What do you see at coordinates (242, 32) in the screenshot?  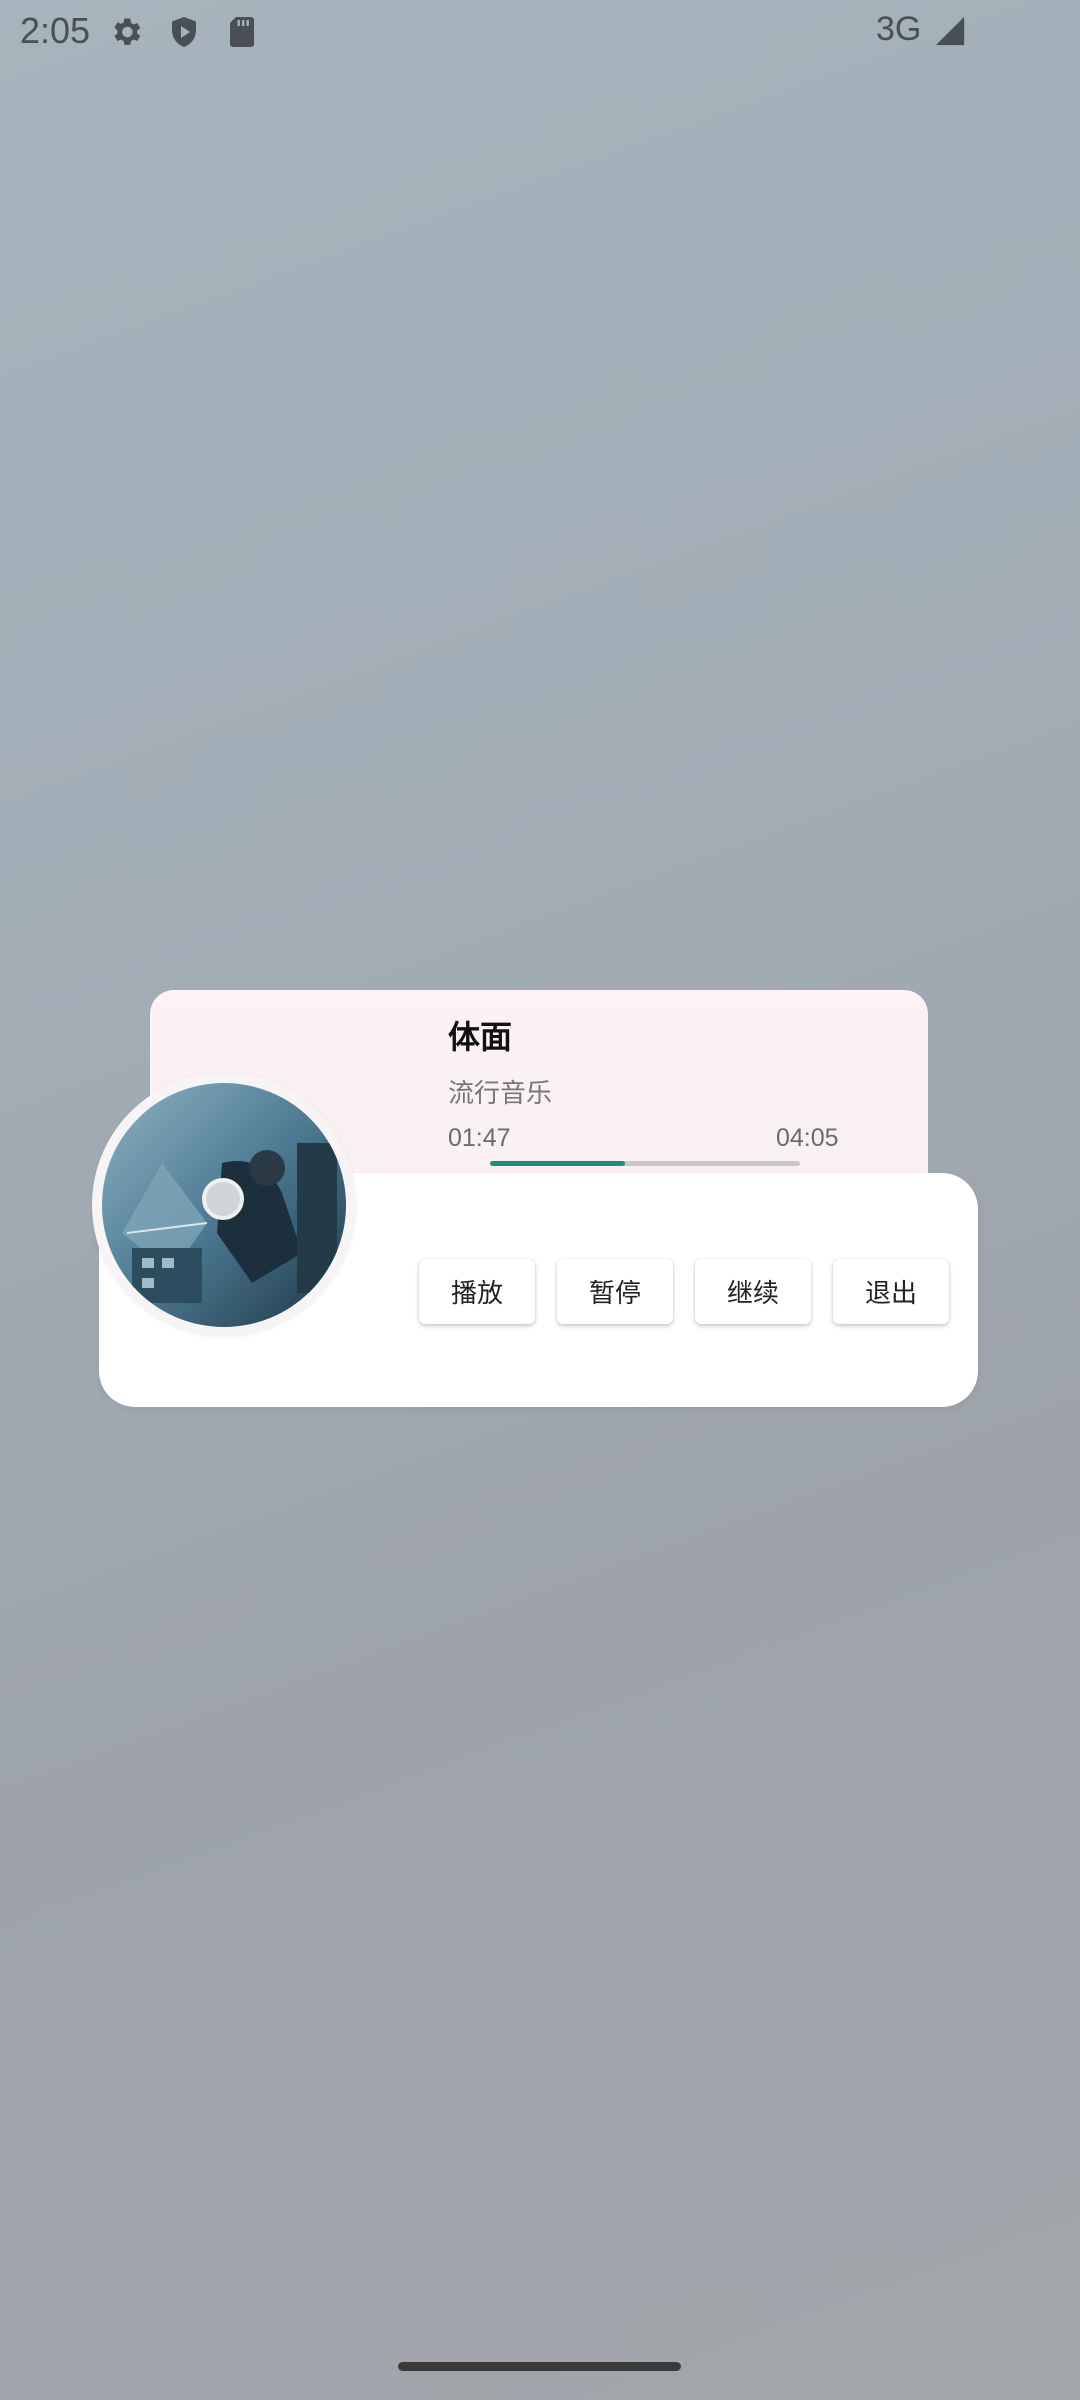 I see `sd-card-icon` at bounding box center [242, 32].